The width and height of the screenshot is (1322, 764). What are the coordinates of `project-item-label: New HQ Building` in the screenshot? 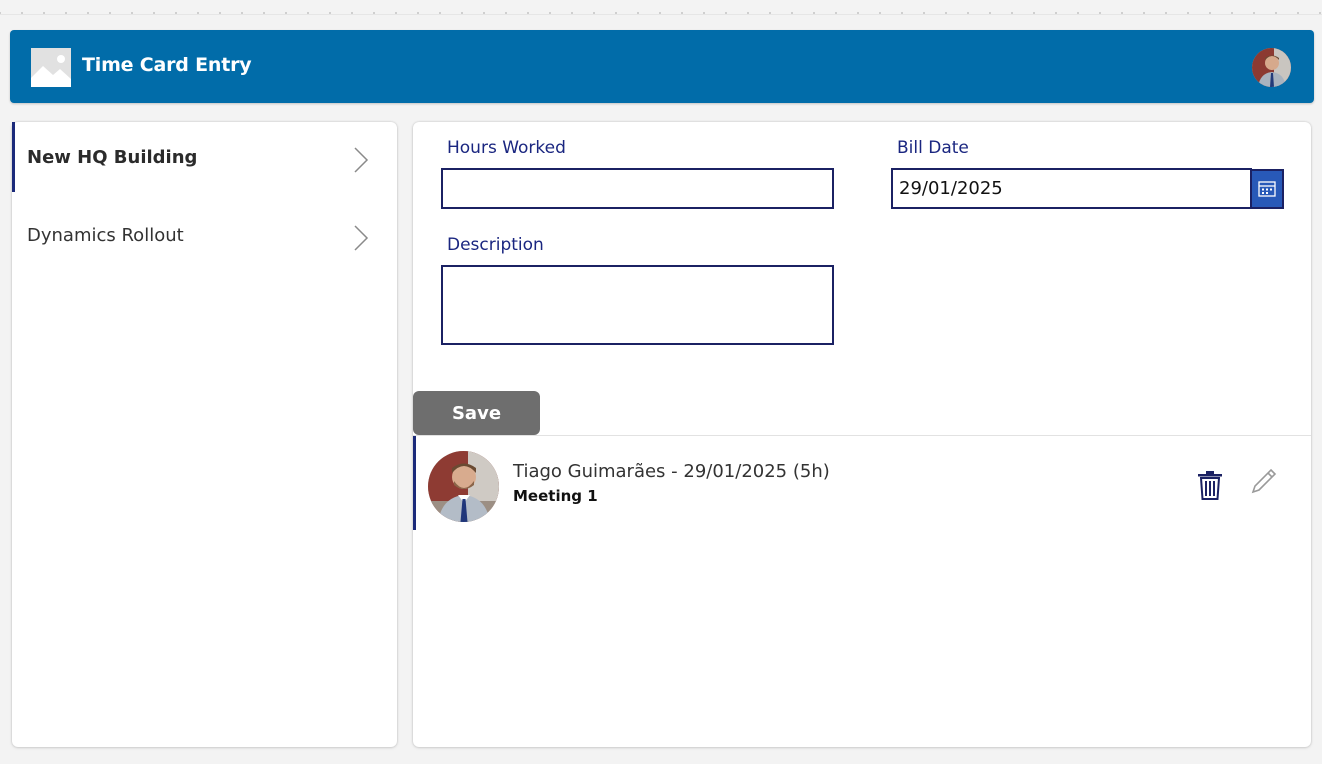 It's located at (112, 157).